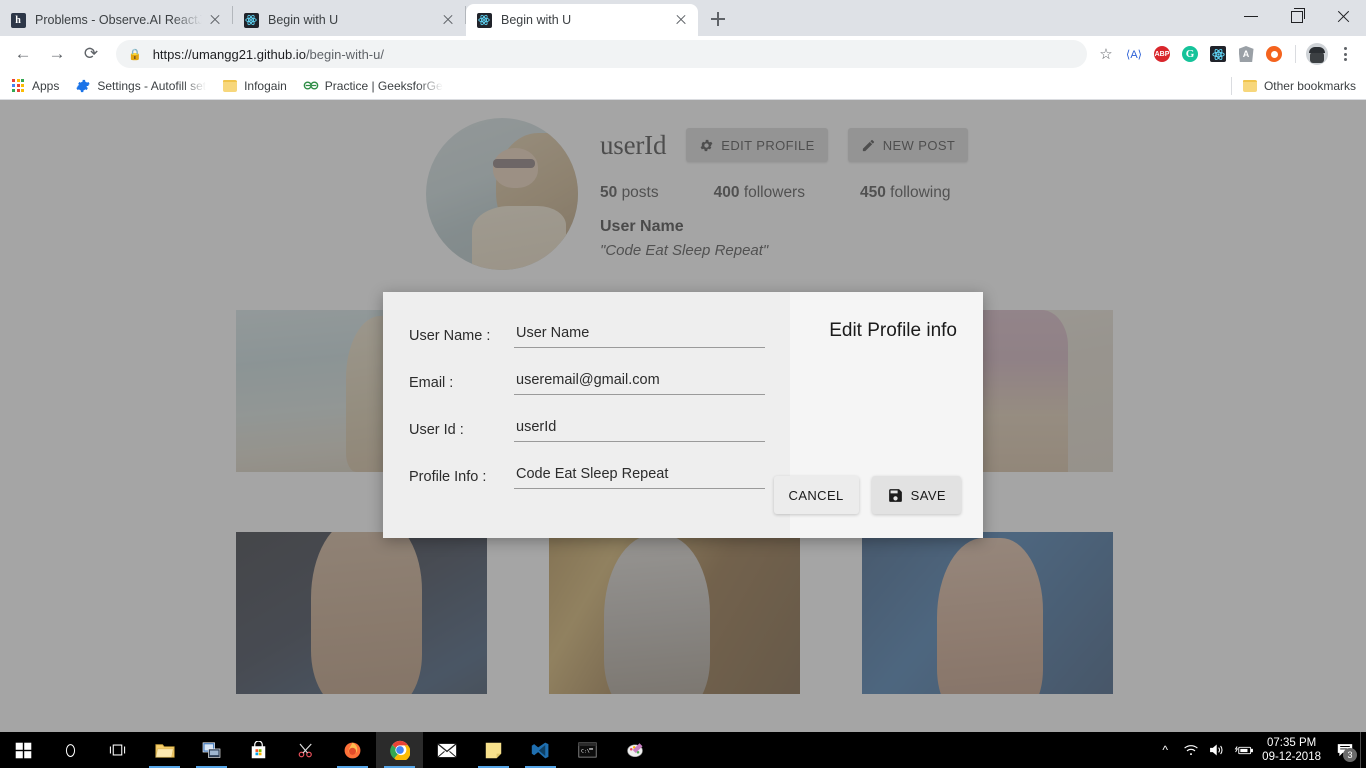 Image resolution: width=1366 pixels, height=768 pixels. Describe the element at coordinates (1162, 54) in the screenshot. I see `abp-icon: ABP` at that location.